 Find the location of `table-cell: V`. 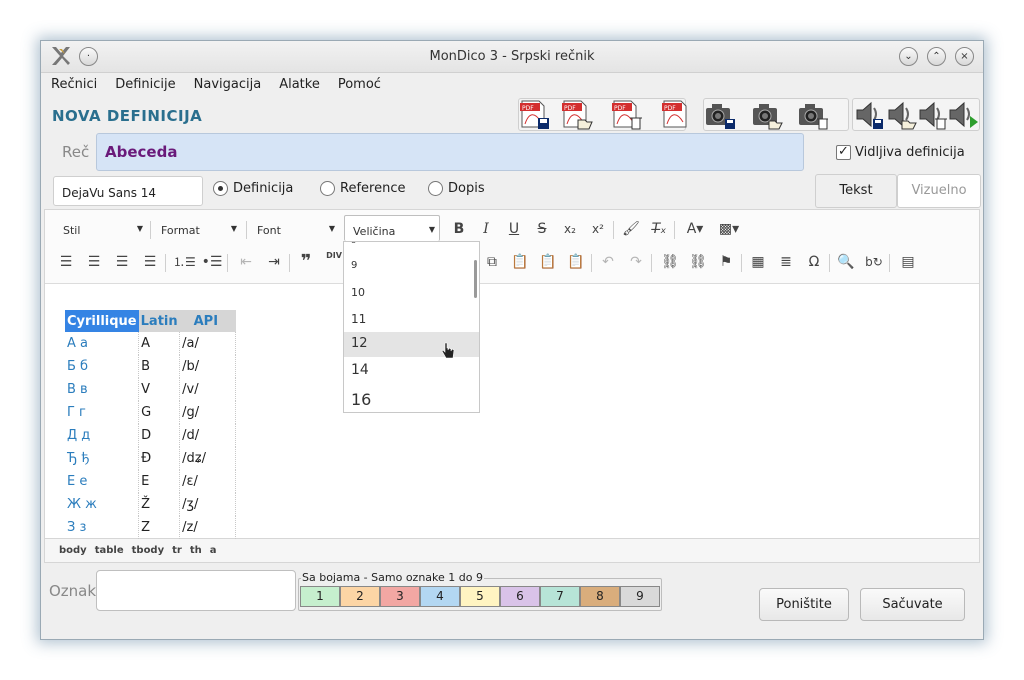

table-cell: V is located at coordinates (159, 389).